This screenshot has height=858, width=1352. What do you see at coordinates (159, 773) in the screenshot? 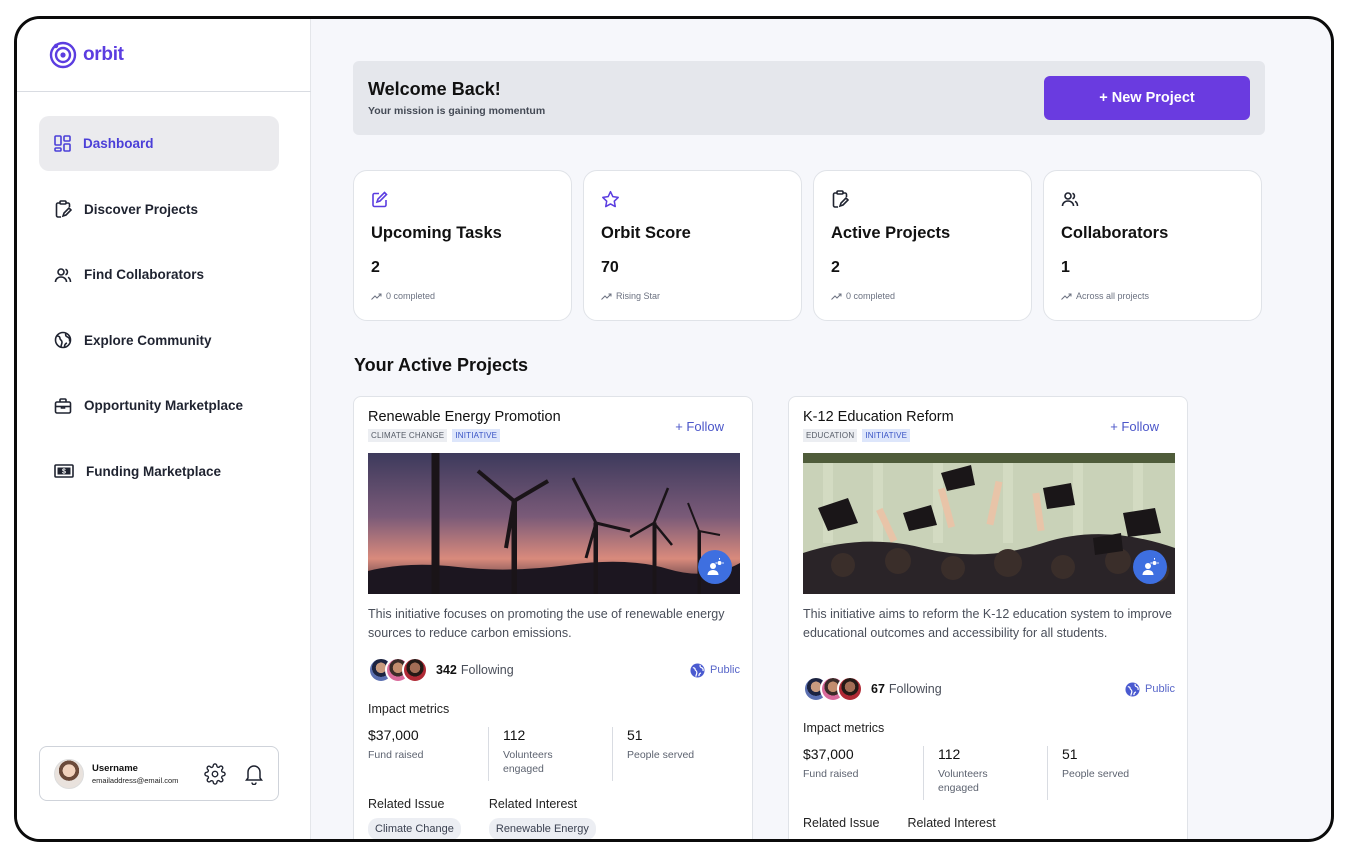
I see `user-card: Username emailaddress@email.com` at bounding box center [159, 773].